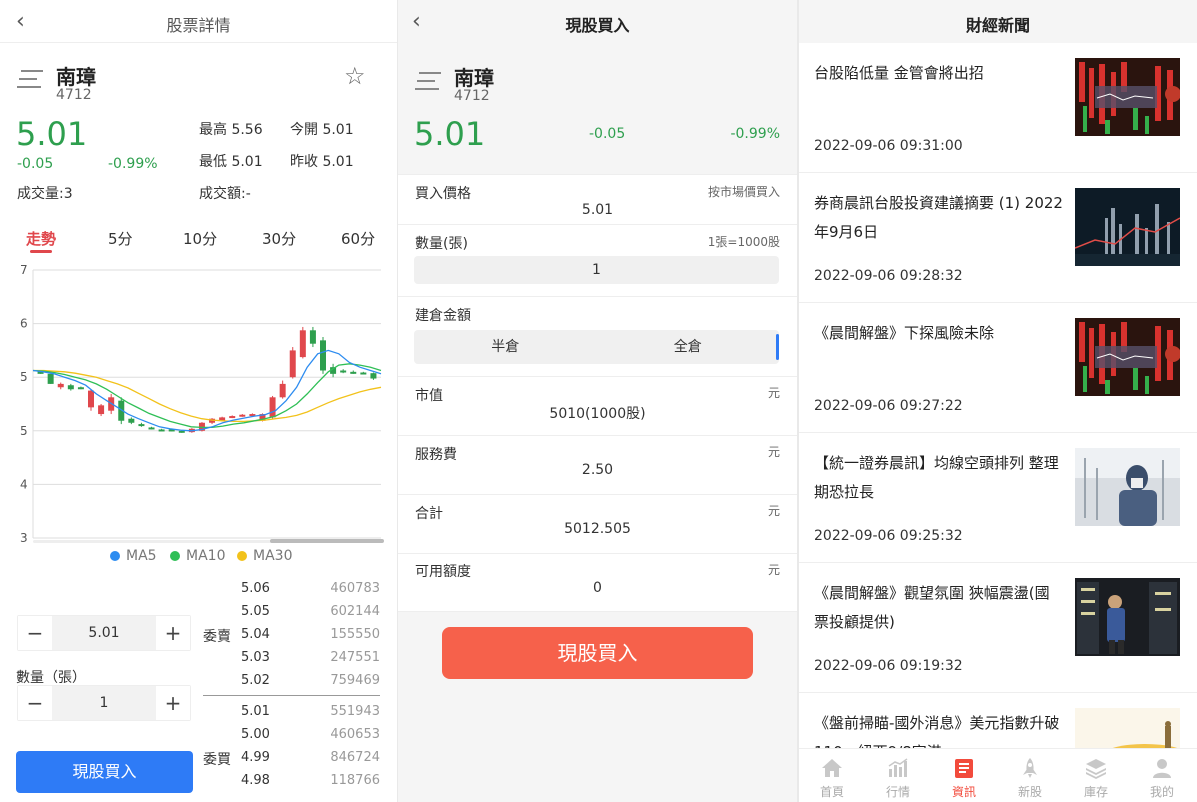 The width and height of the screenshot is (1197, 802). What do you see at coordinates (291, 695) in the screenshot?
I see `orderbook-divider` at bounding box center [291, 695].